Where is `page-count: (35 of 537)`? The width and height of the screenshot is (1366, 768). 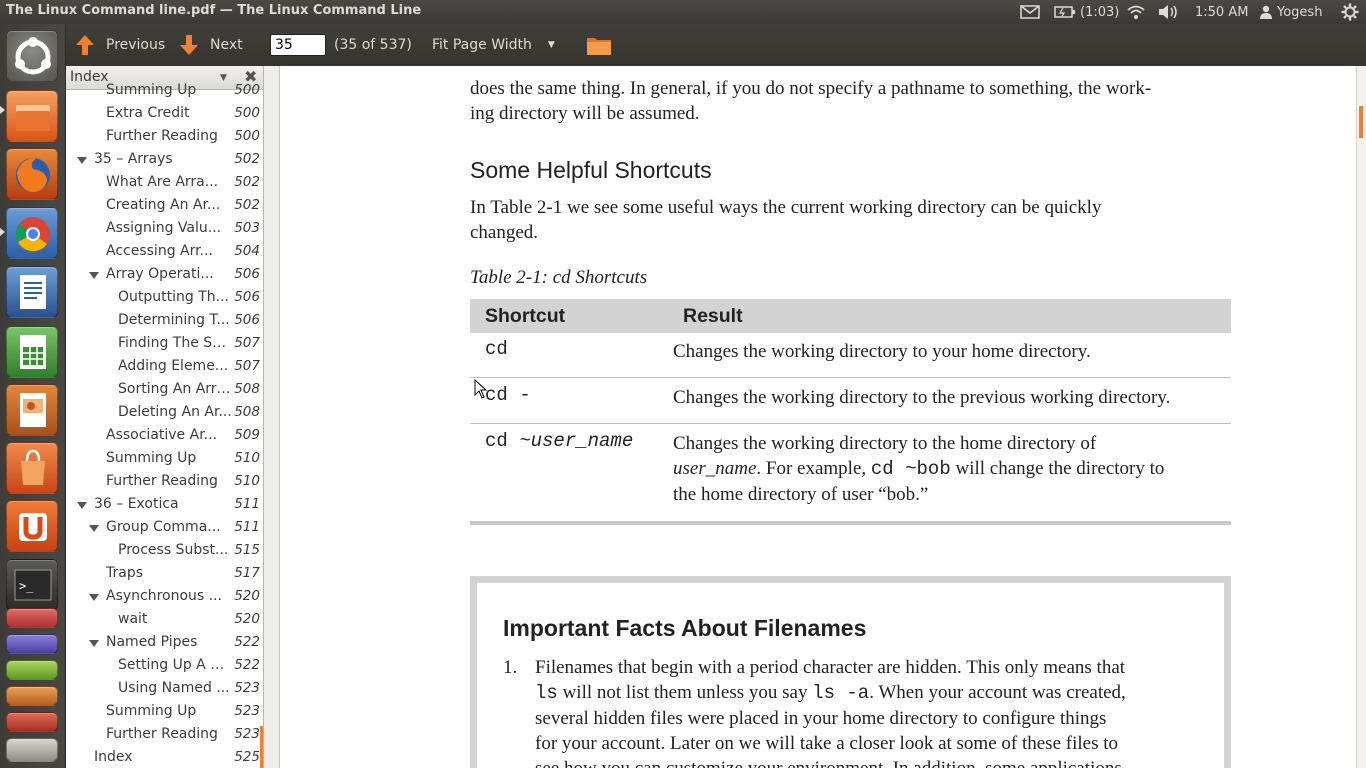
page-count: (35 of 537) is located at coordinates (373, 45).